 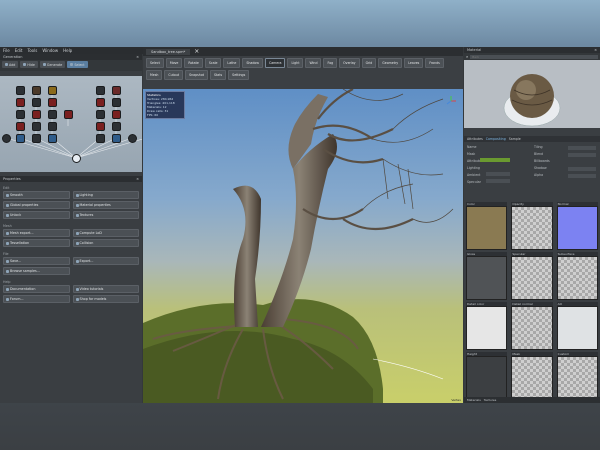 What do you see at coordinates (232, 63) in the screenshot?
I see `ribbon-lathe-button: Lathe` at bounding box center [232, 63].